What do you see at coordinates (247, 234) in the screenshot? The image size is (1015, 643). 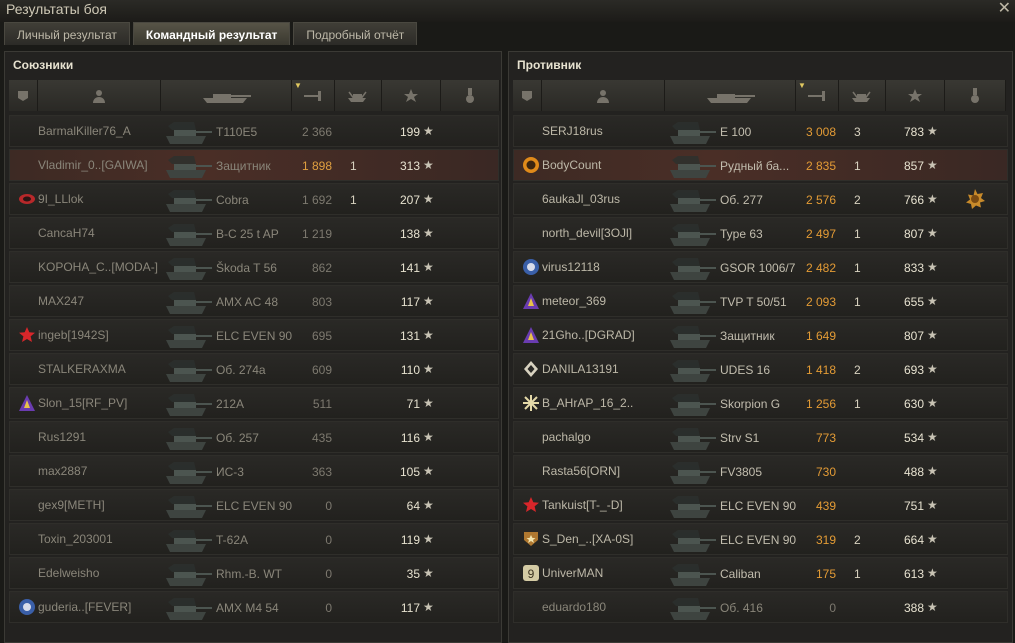 I see `vehicle-name: B-C 25 t AP` at bounding box center [247, 234].